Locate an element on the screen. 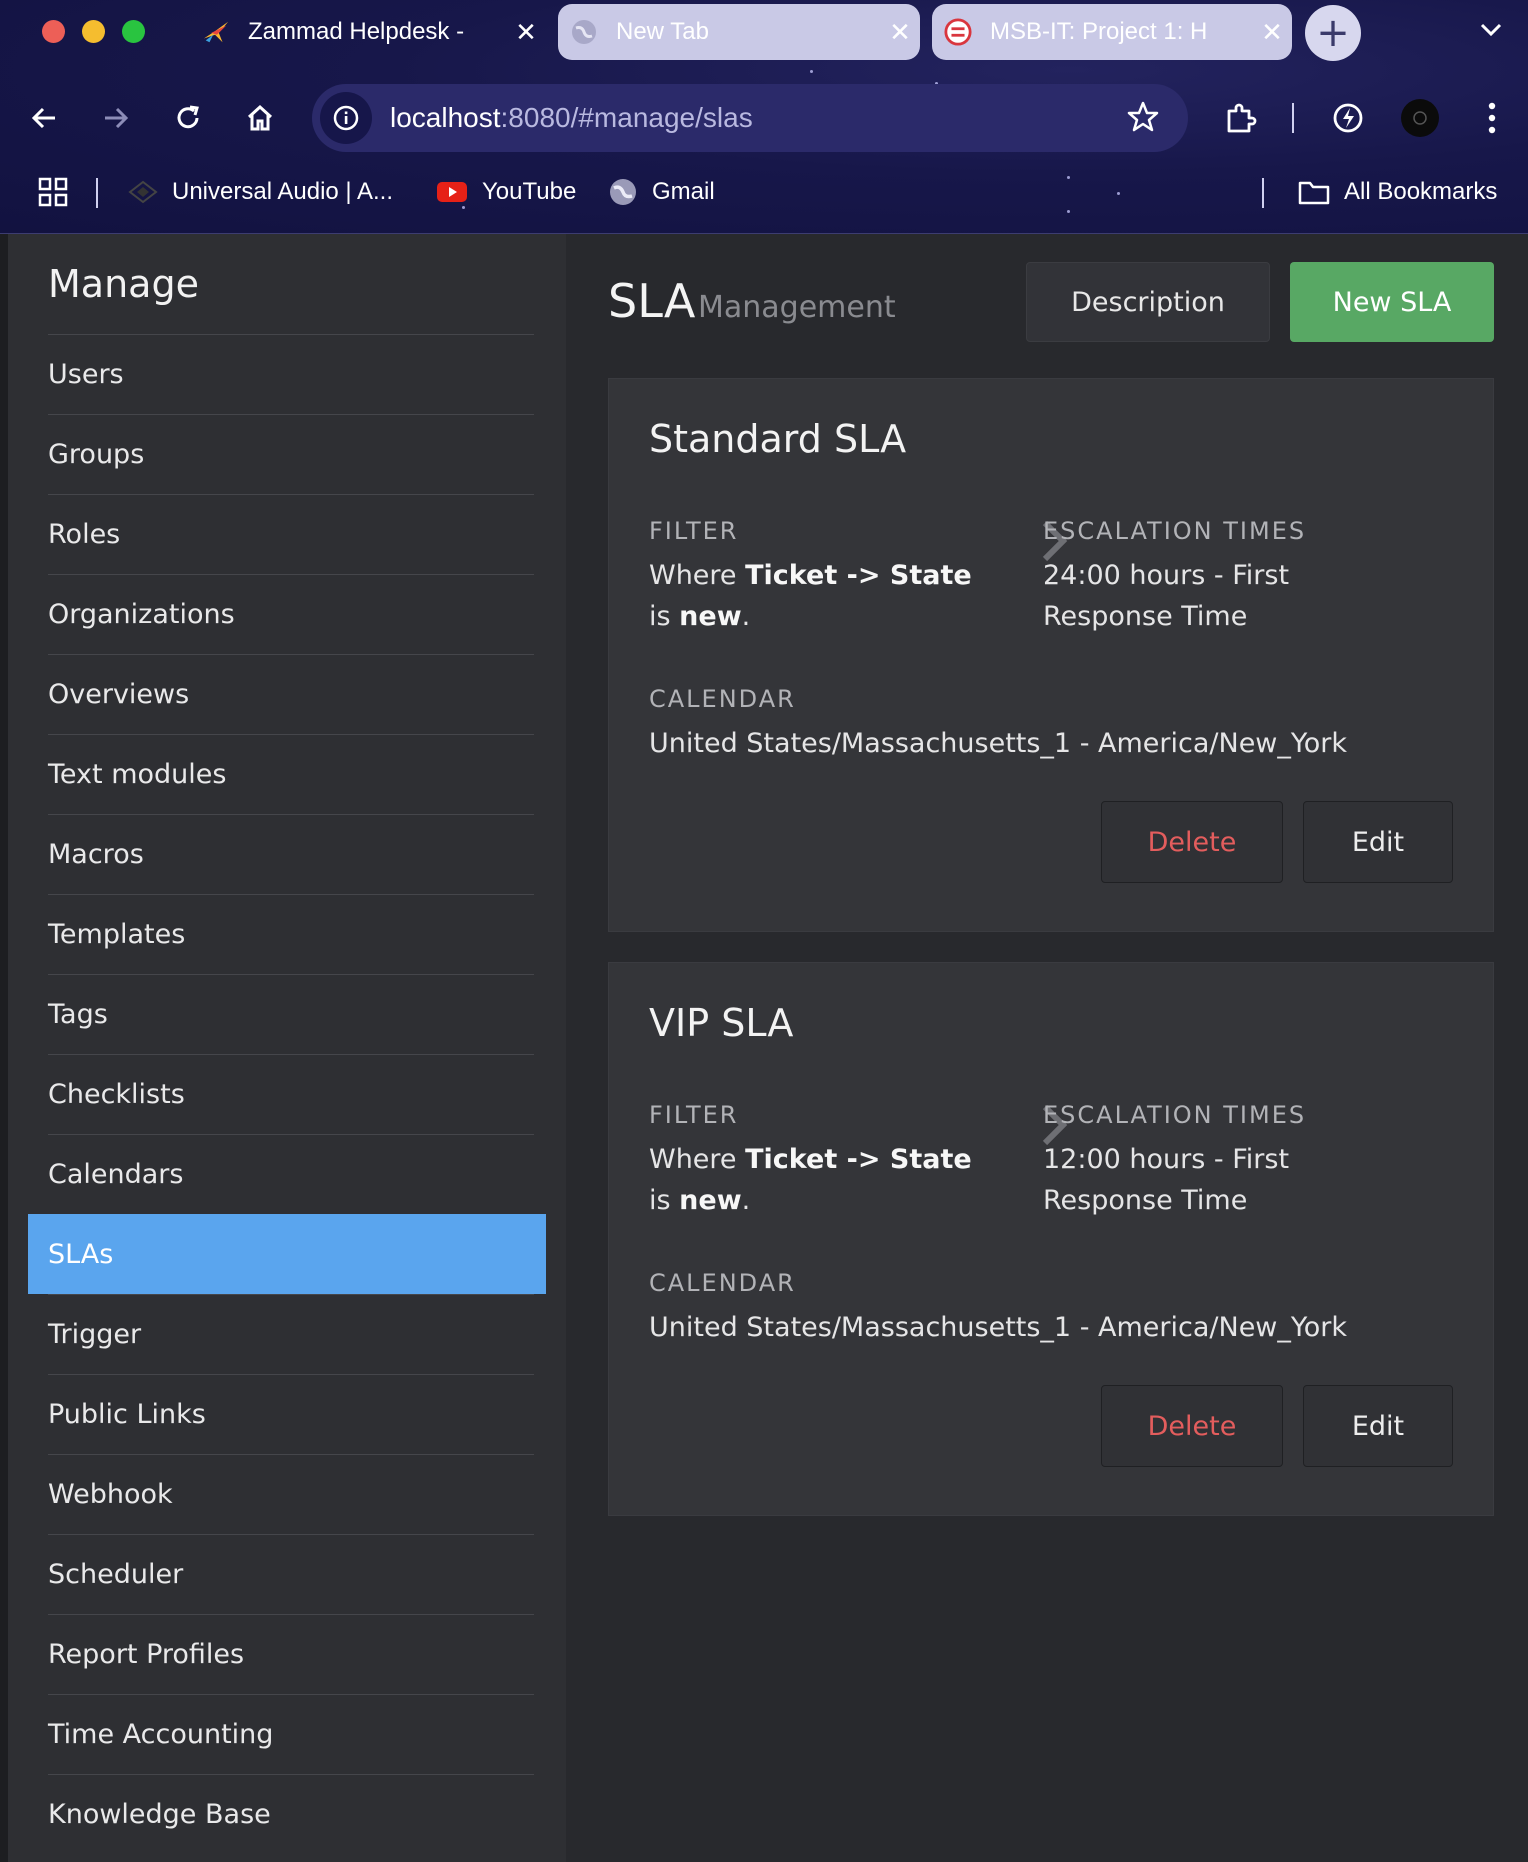 The width and height of the screenshot is (1528, 1862). bookmark-gmail: Gmail is located at coordinates (661, 192).